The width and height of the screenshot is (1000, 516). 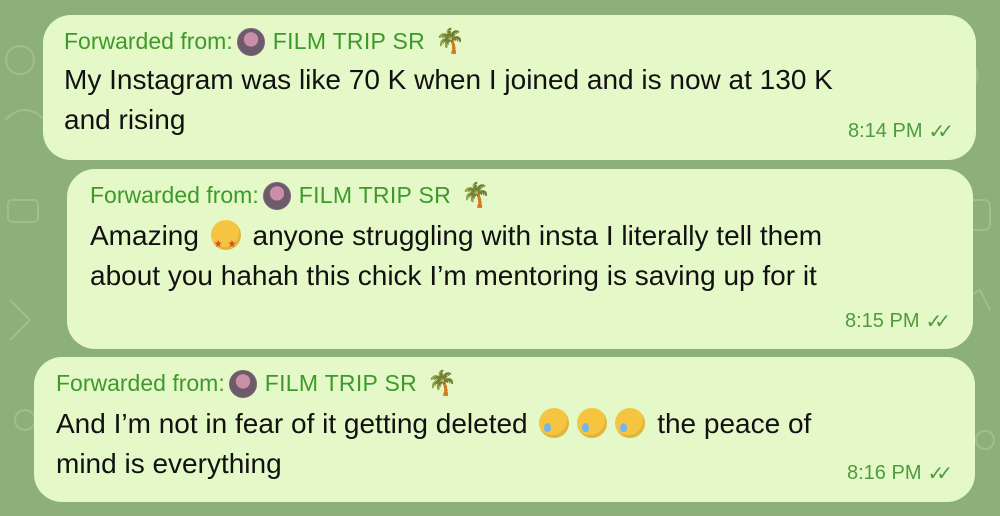 What do you see at coordinates (169, 463) in the screenshot?
I see `message-line: mind is everything` at bounding box center [169, 463].